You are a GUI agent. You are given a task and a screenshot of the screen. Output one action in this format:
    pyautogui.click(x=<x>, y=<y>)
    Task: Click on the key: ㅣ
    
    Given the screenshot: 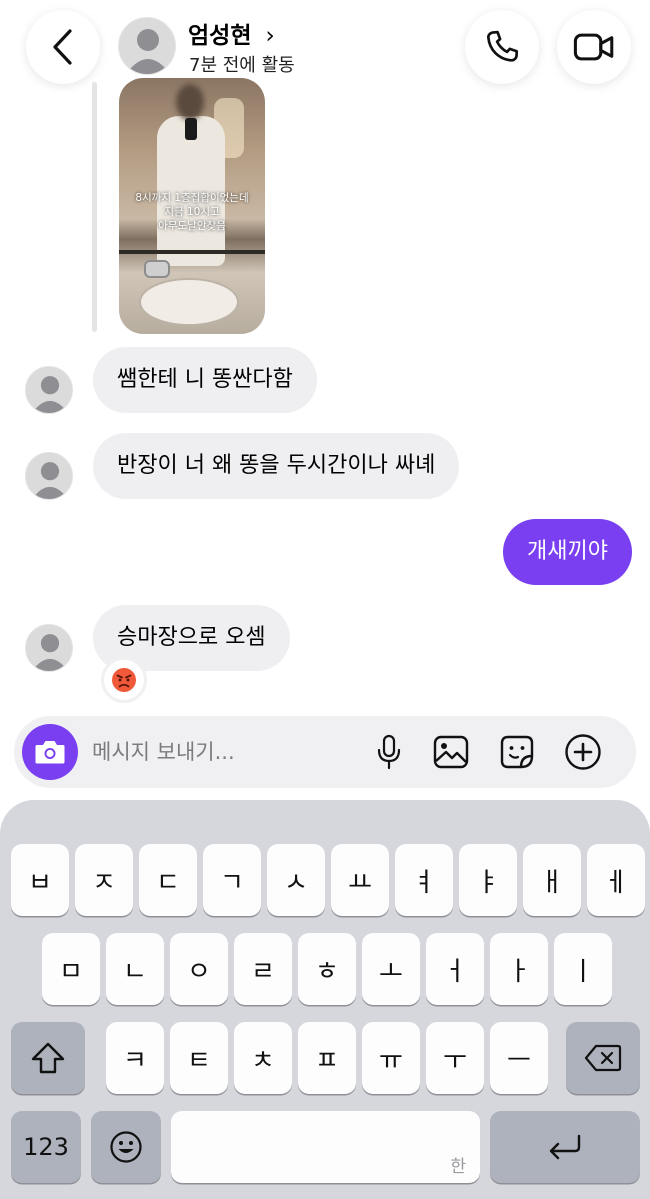 What is the action you would take?
    pyautogui.click(x=583, y=969)
    